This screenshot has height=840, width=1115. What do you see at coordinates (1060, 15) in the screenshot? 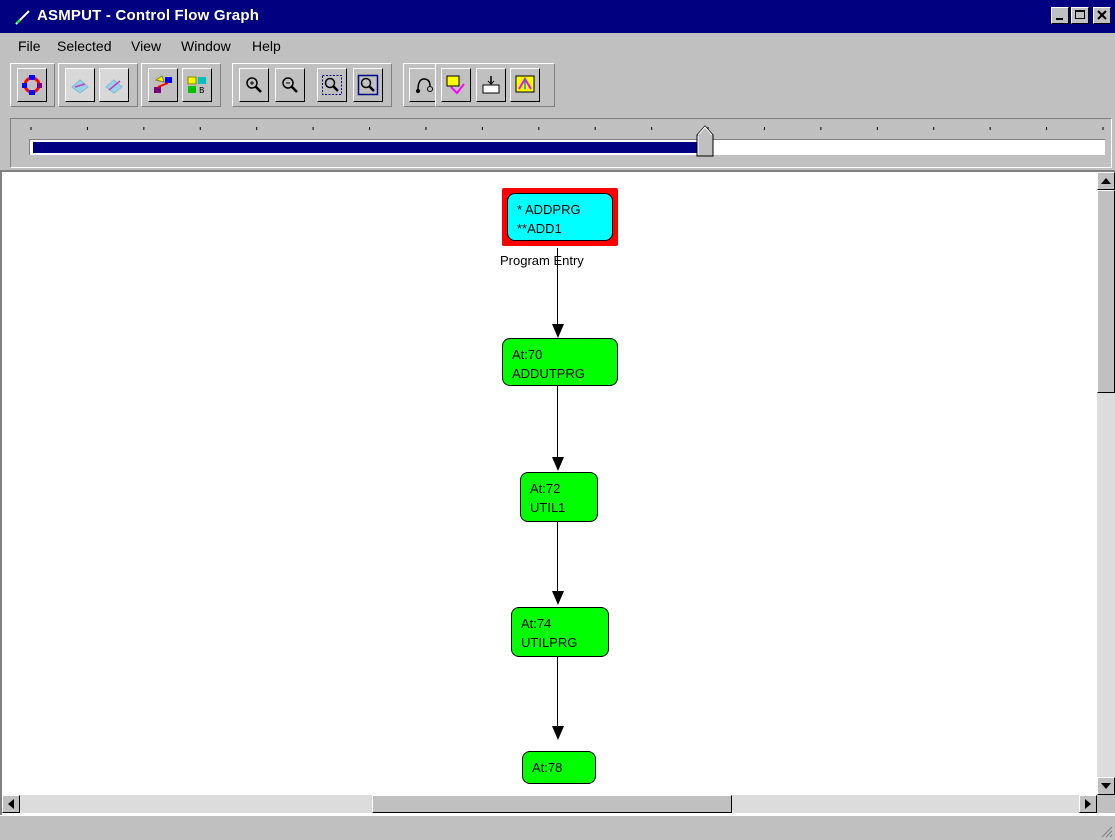
I see `minimize-button` at bounding box center [1060, 15].